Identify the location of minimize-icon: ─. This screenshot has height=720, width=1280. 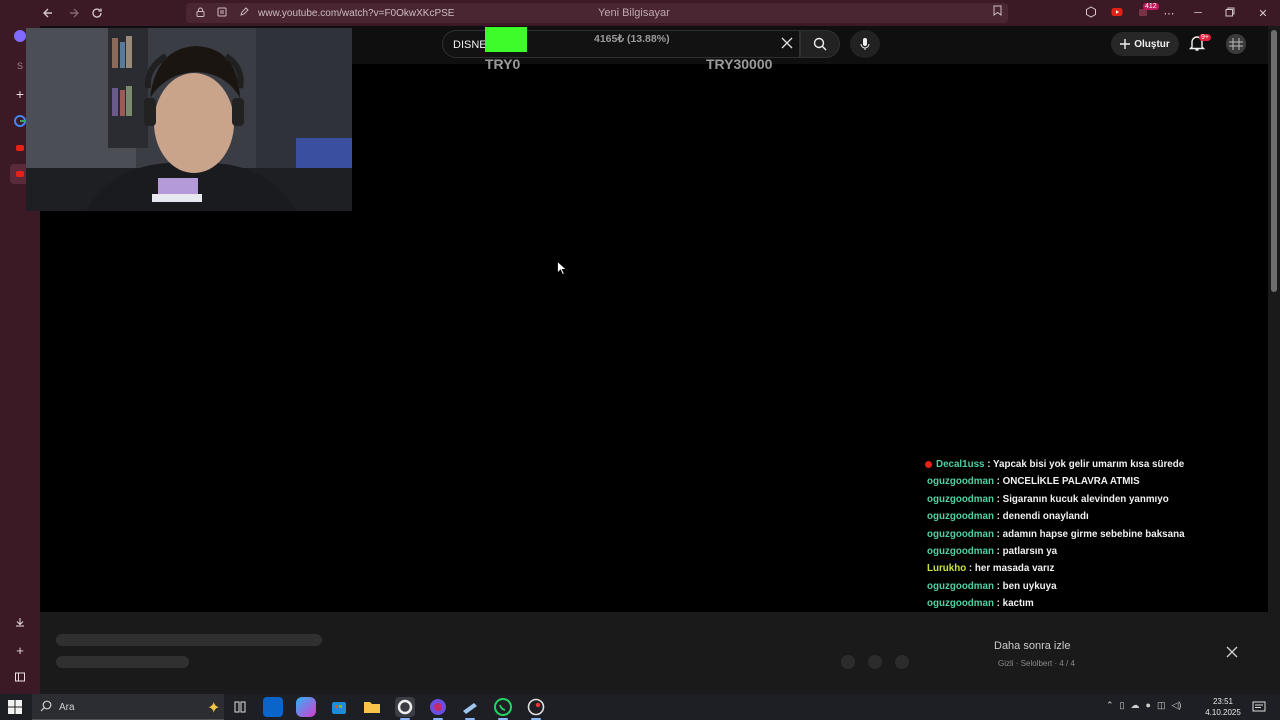
(1198, 13).